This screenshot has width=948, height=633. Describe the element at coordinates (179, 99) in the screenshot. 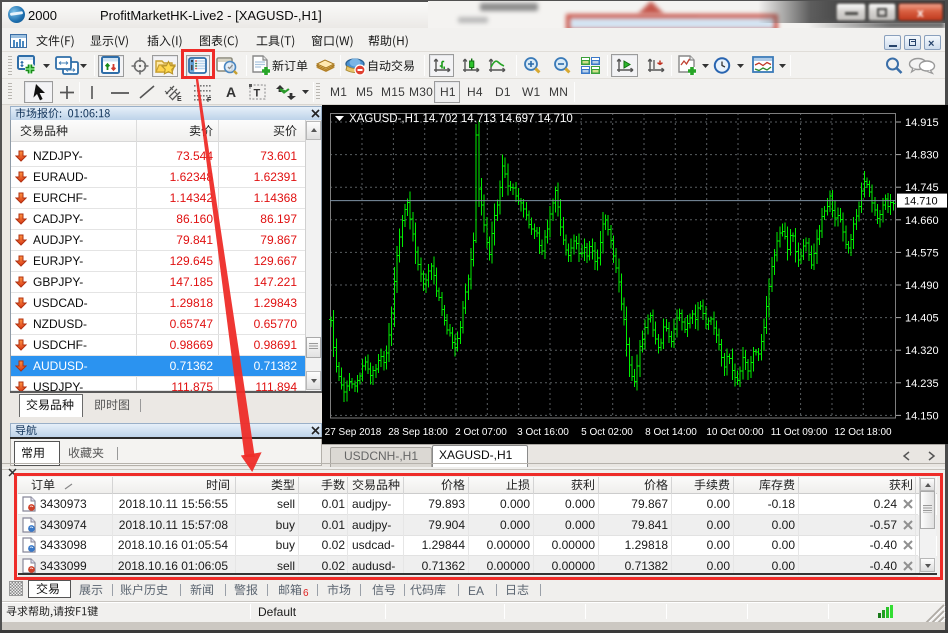

I see `svg-text: E` at that location.